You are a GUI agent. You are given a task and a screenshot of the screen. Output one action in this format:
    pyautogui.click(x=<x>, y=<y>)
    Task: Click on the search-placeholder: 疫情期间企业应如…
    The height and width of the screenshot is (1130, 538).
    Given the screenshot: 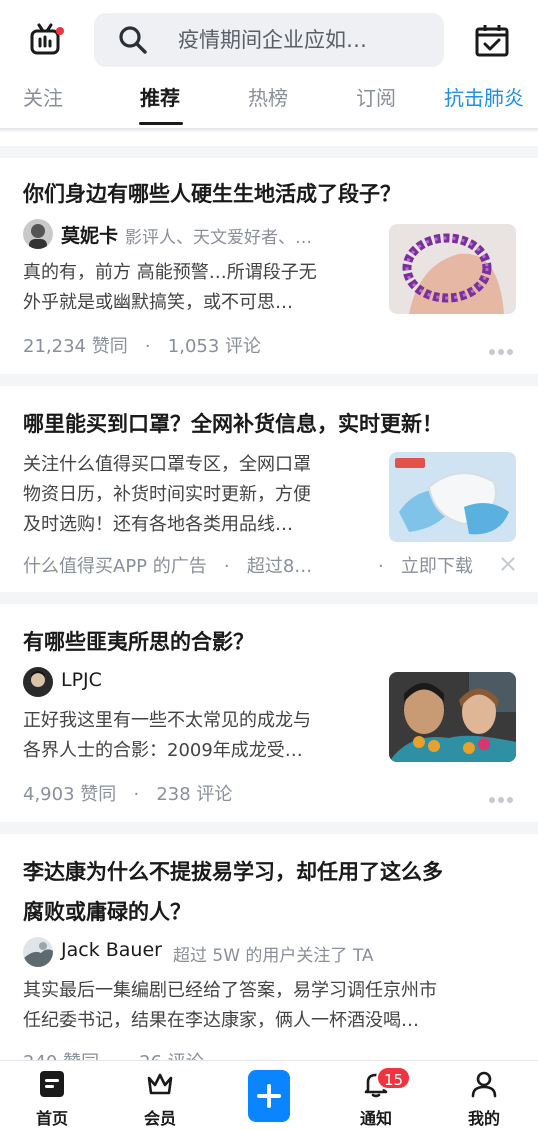 What is the action you would take?
    pyautogui.click(x=272, y=40)
    